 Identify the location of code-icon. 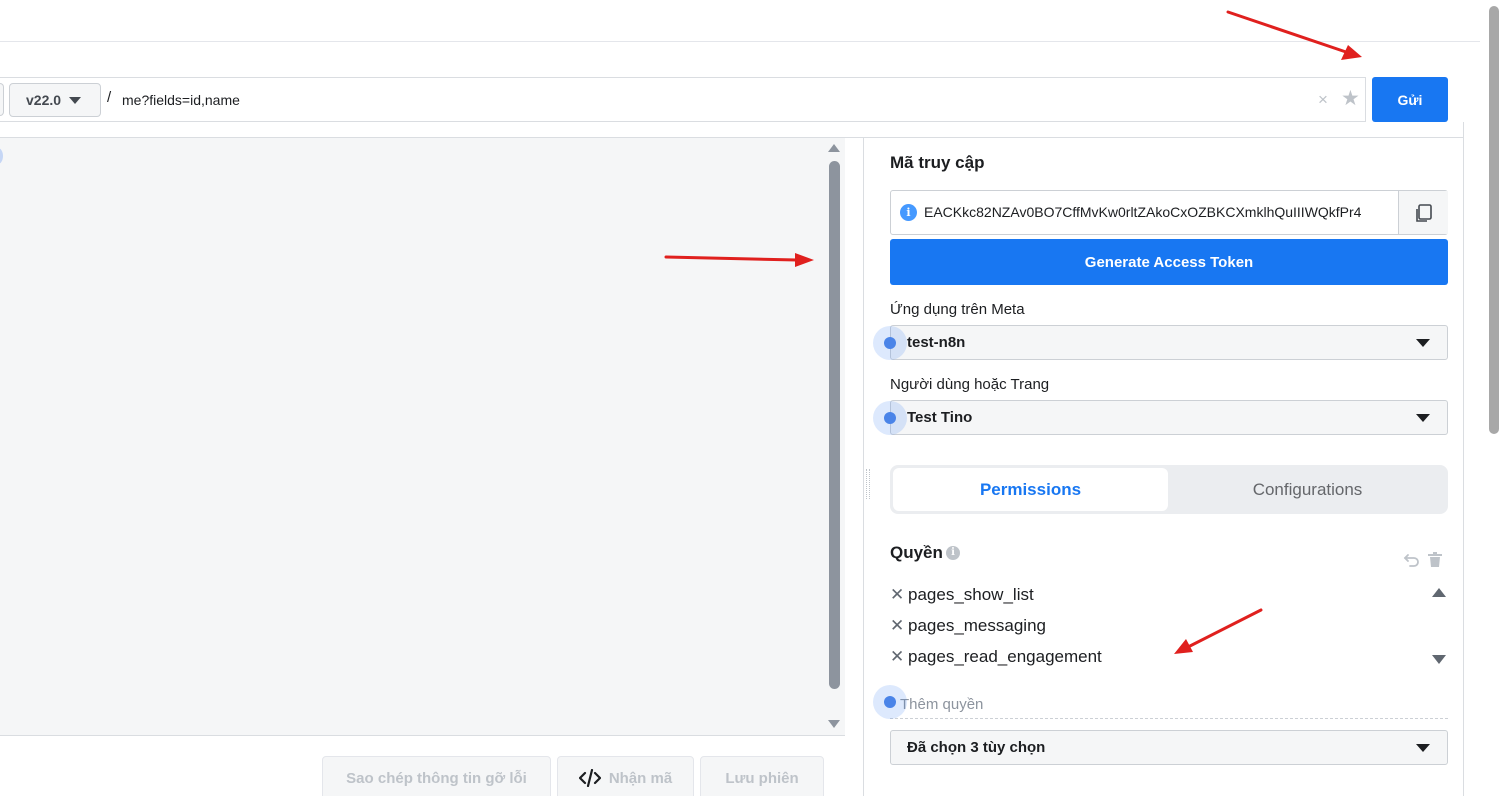
(589, 778).